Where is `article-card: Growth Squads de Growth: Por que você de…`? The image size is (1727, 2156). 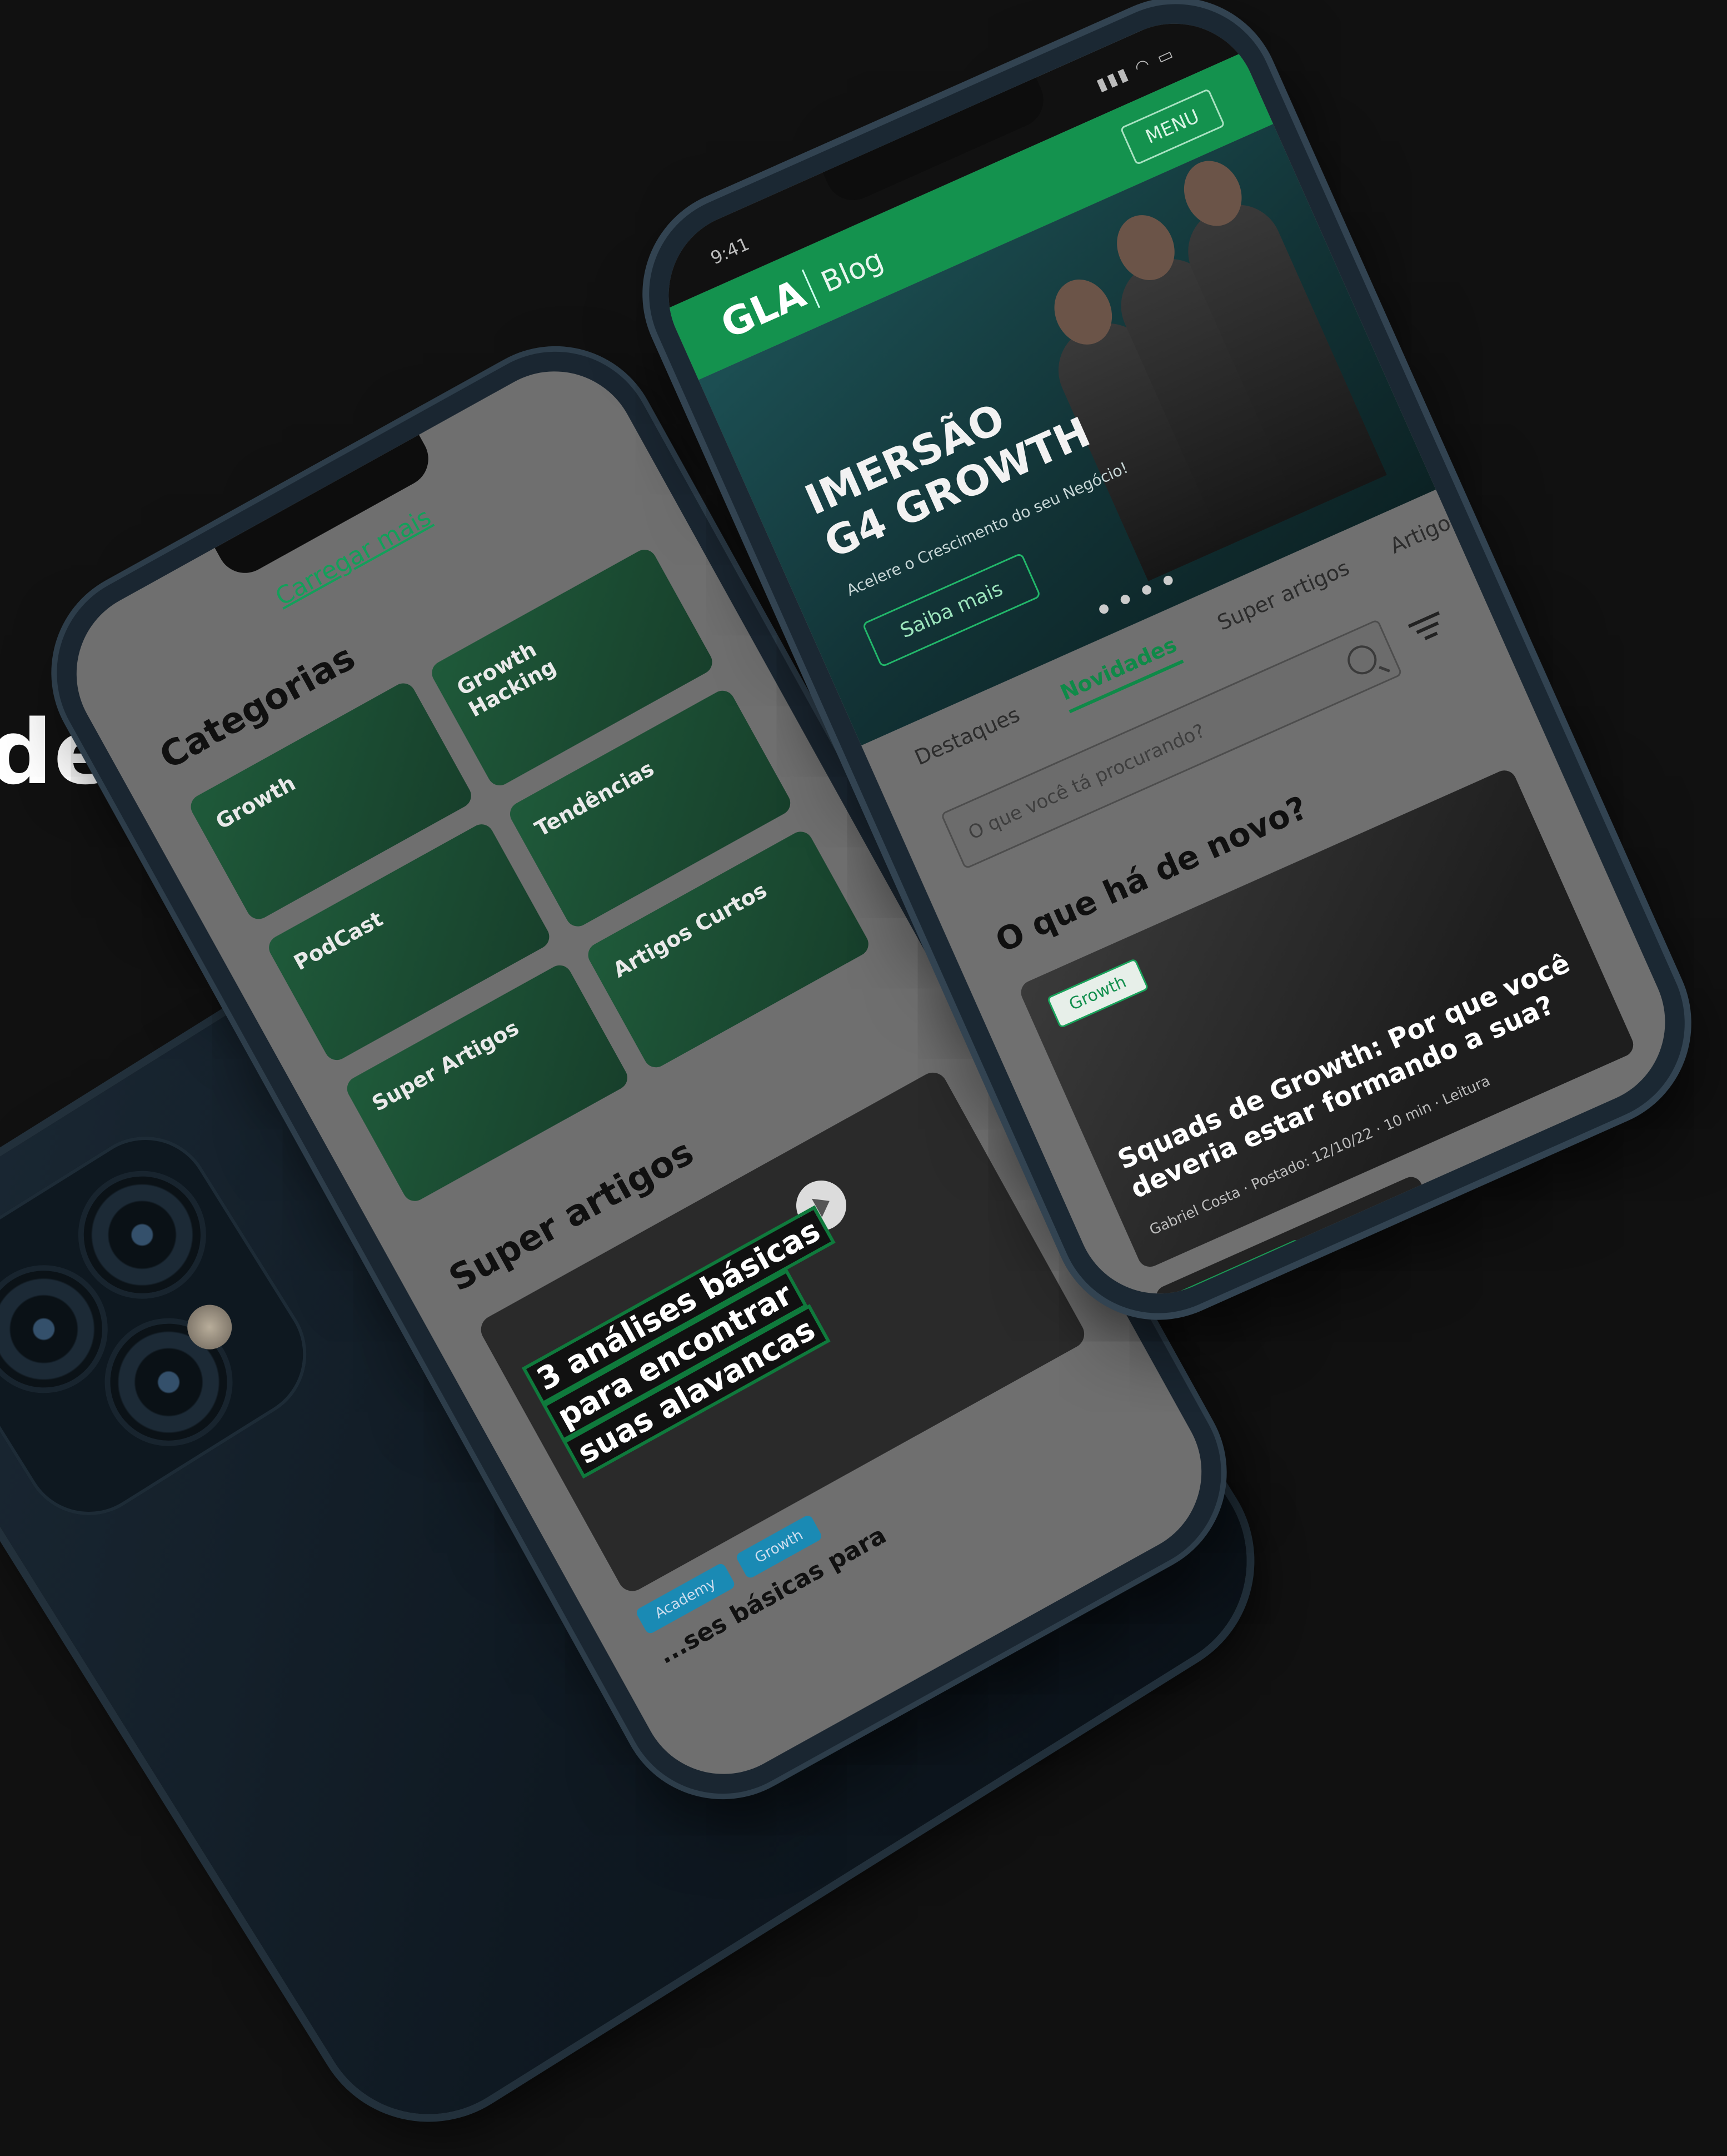 article-card: Growth Squads de Growth: Por que você de… is located at coordinates (1327, 1018).